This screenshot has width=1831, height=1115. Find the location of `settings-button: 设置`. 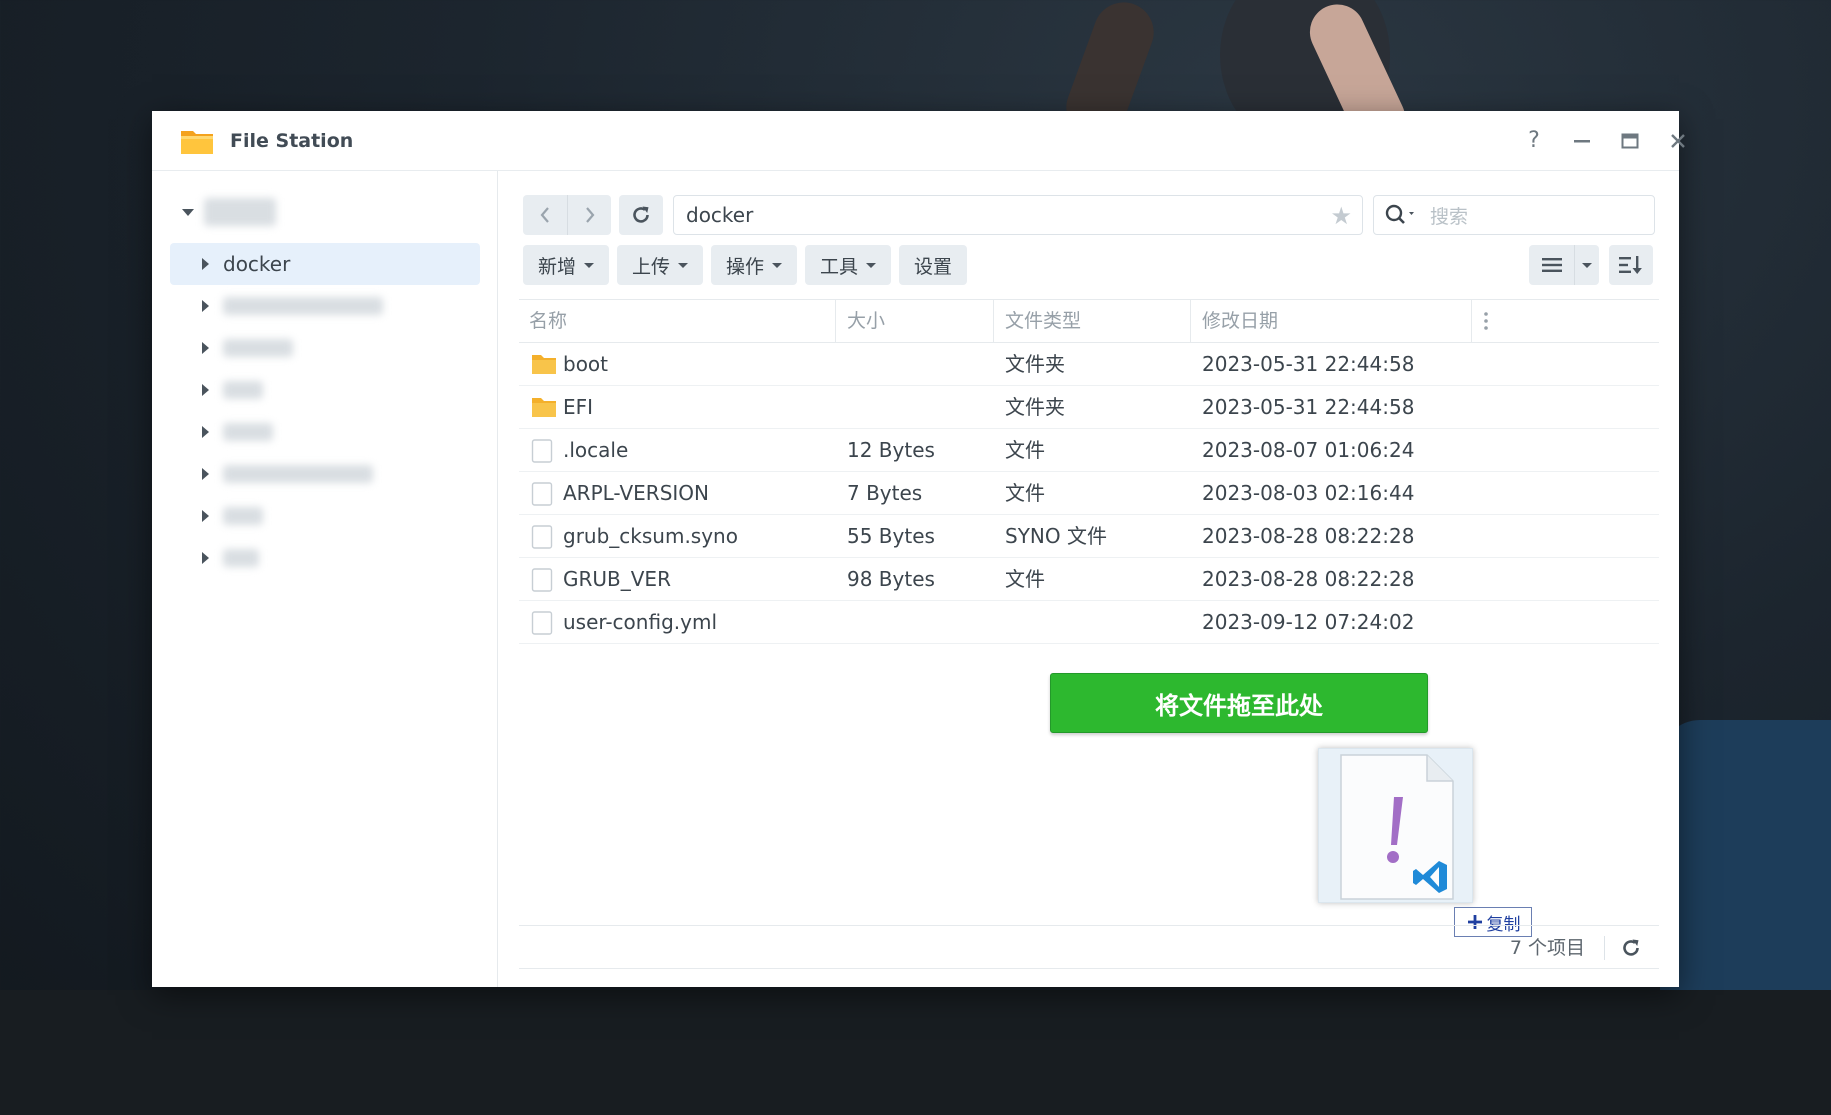

settings-button: 设置 is located at coordinates (933, 265).